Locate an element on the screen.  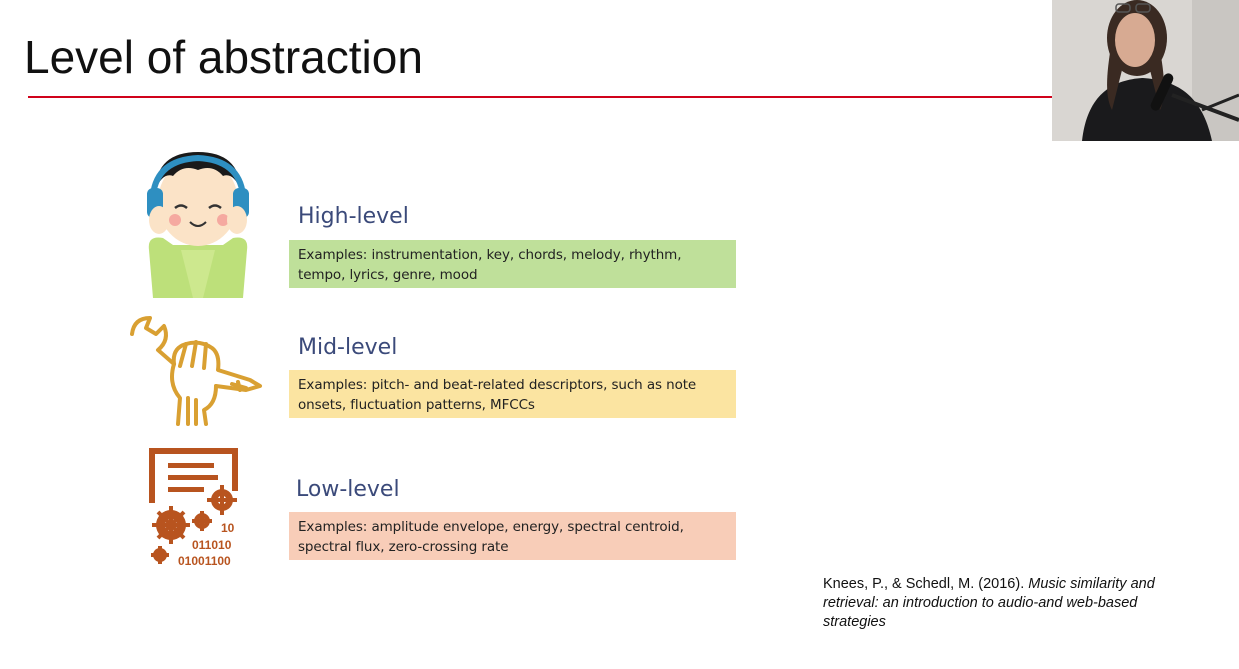
document-gears-binary-icon: 10 011010 01001100 is located at coordinates (194, 510).